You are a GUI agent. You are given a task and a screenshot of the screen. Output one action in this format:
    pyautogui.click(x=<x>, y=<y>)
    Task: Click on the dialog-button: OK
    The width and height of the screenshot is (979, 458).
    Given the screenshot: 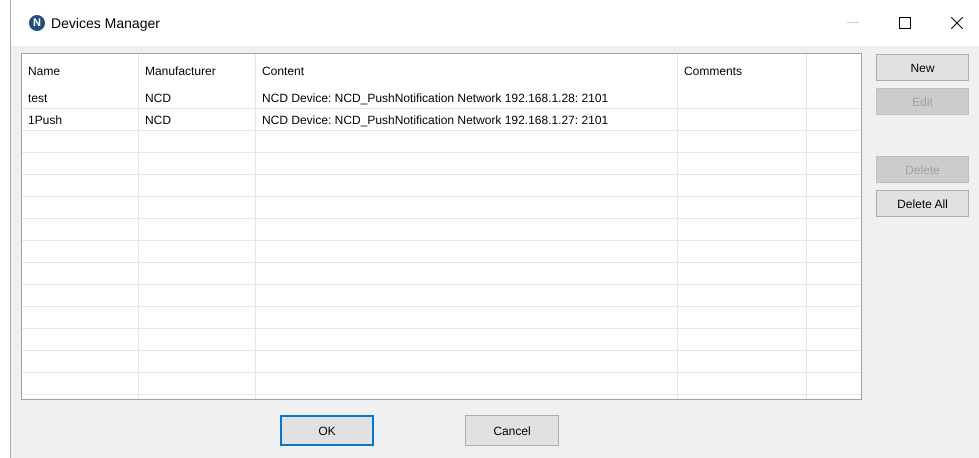 What is the action you would take?
    pyautogui.click(x=327, y=430)
    